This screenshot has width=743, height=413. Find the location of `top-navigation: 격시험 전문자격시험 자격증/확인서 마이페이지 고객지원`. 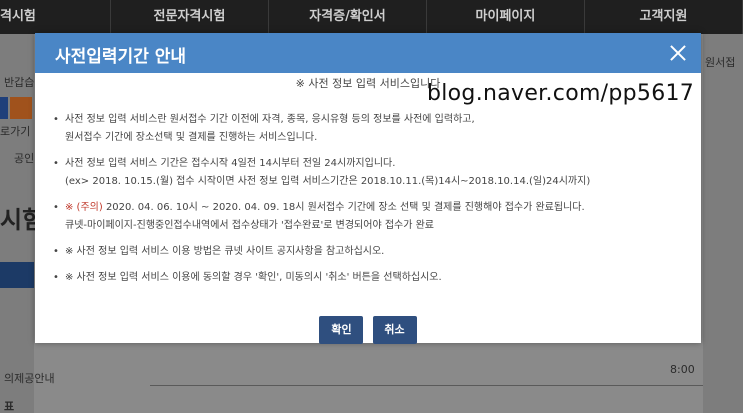

top-navigation: 격시험 전문자격시험 자격증/확인서 마이페이지 고객지원 is located at coordinates (371, 17).